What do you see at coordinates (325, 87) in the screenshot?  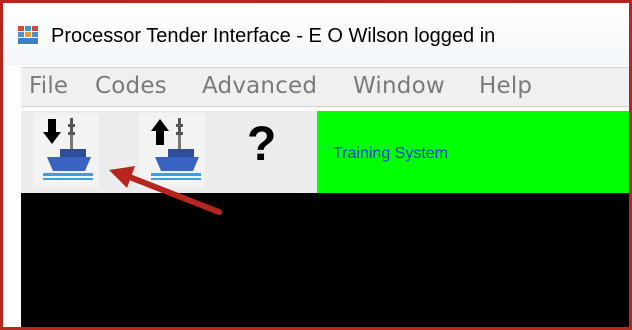 I see `menu-bar: File Codes Advanced Window Help` at bounding box center [325, 87].